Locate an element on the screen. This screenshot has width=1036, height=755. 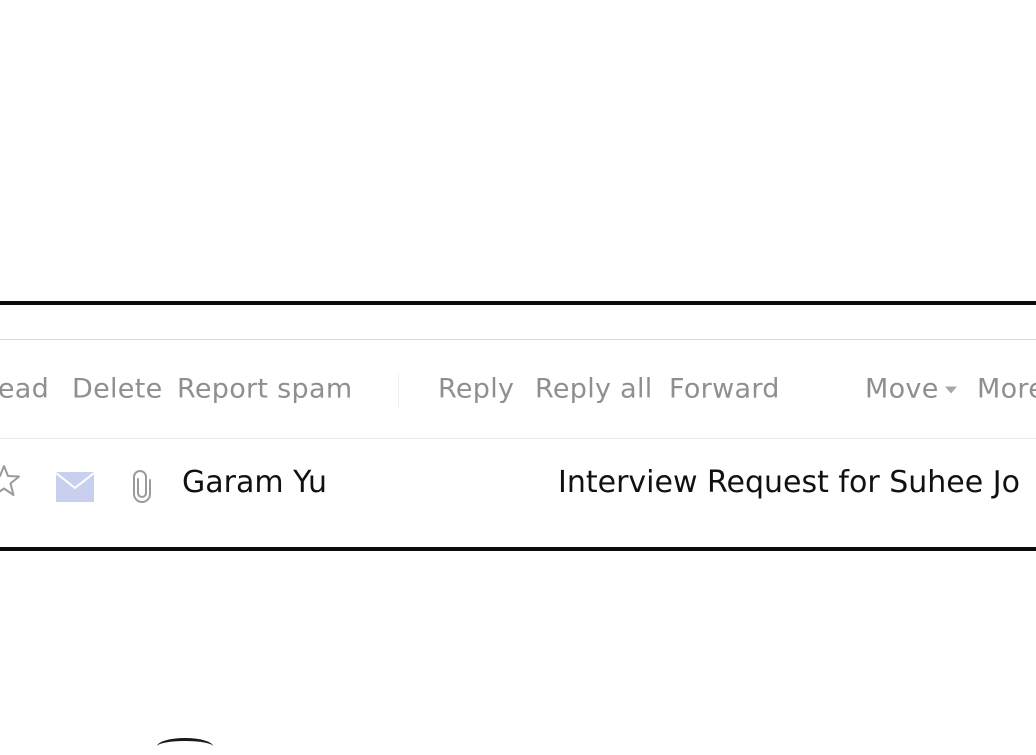
reply-button: Reply is located at coordinates (476, 389).